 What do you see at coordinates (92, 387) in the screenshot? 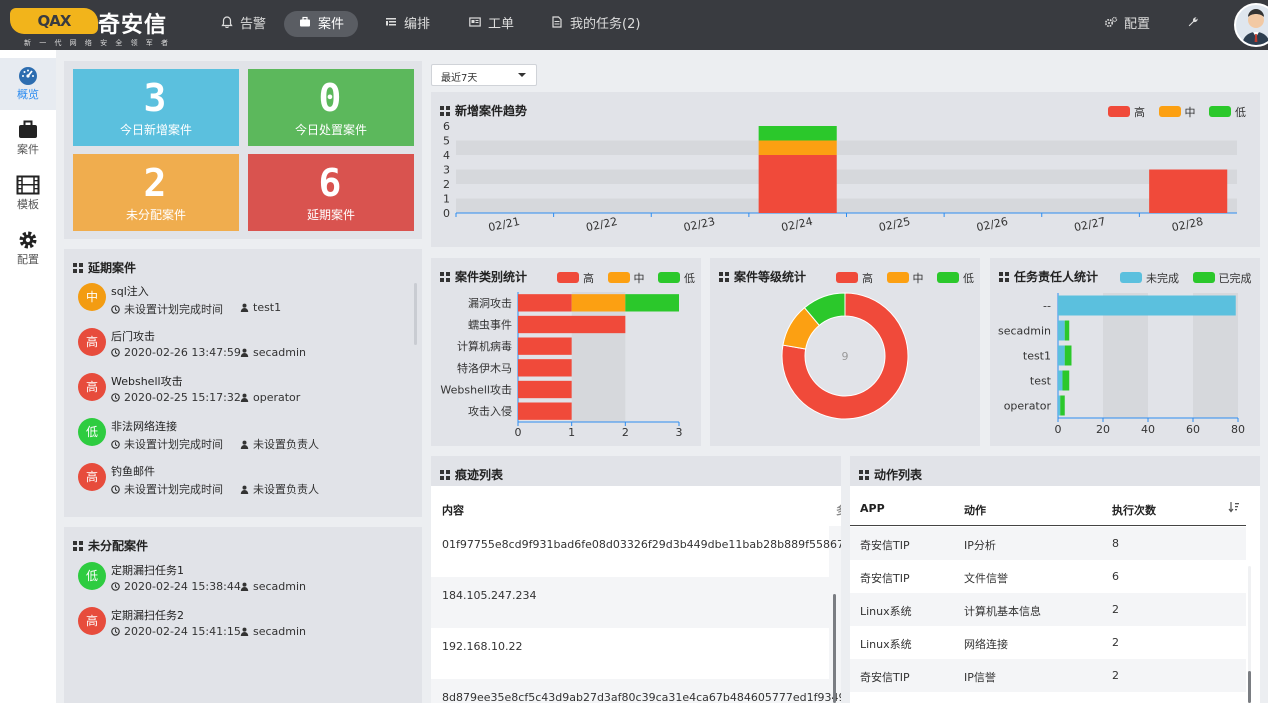
I see `level-badge: 高` at bounding box center [92, 387].